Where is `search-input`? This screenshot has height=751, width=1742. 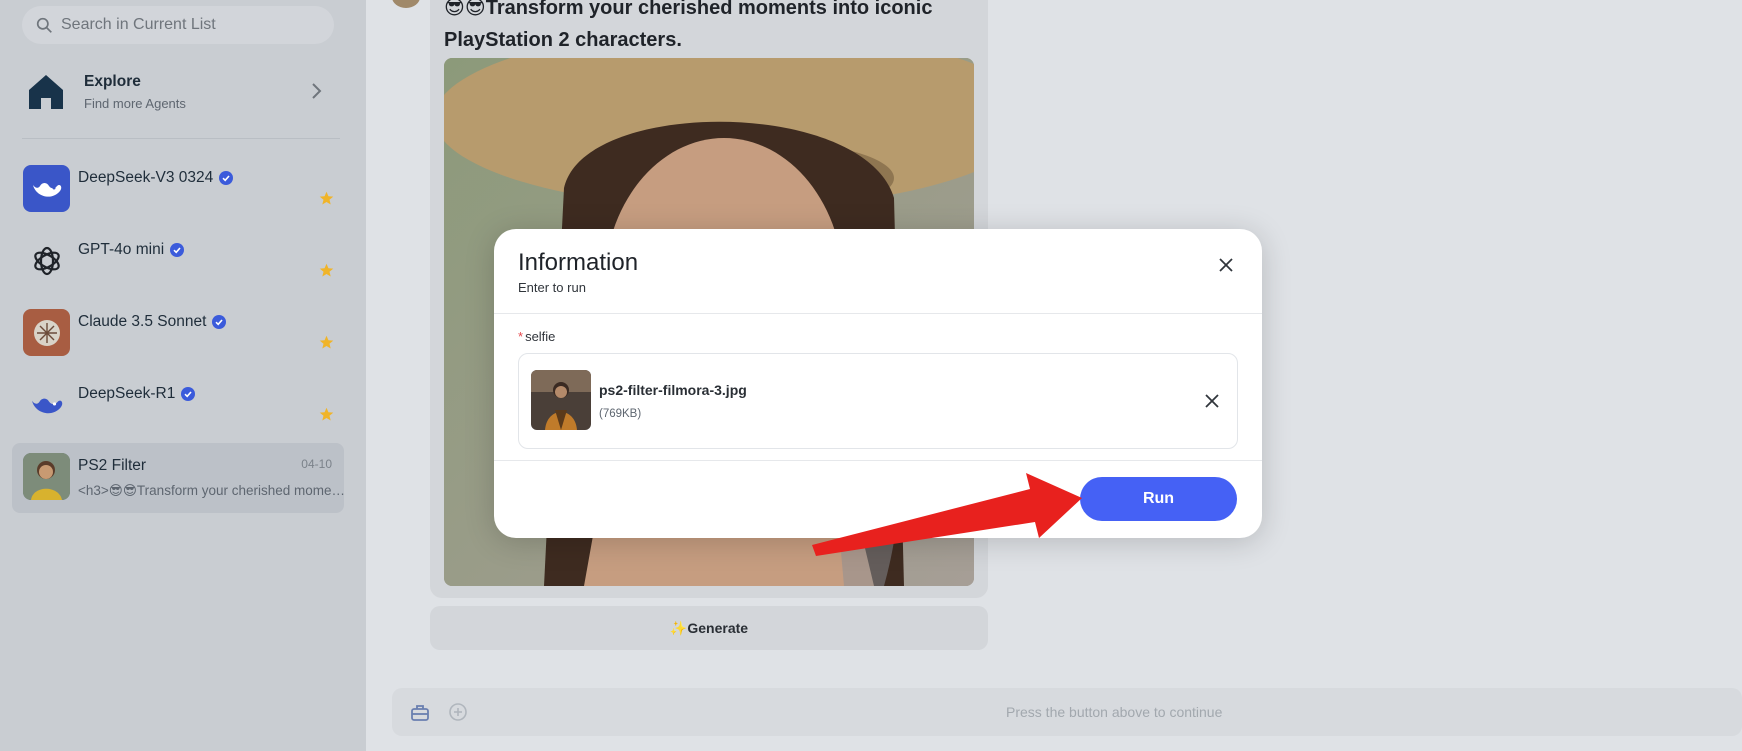
search-input is located at coordinates (191, 25).